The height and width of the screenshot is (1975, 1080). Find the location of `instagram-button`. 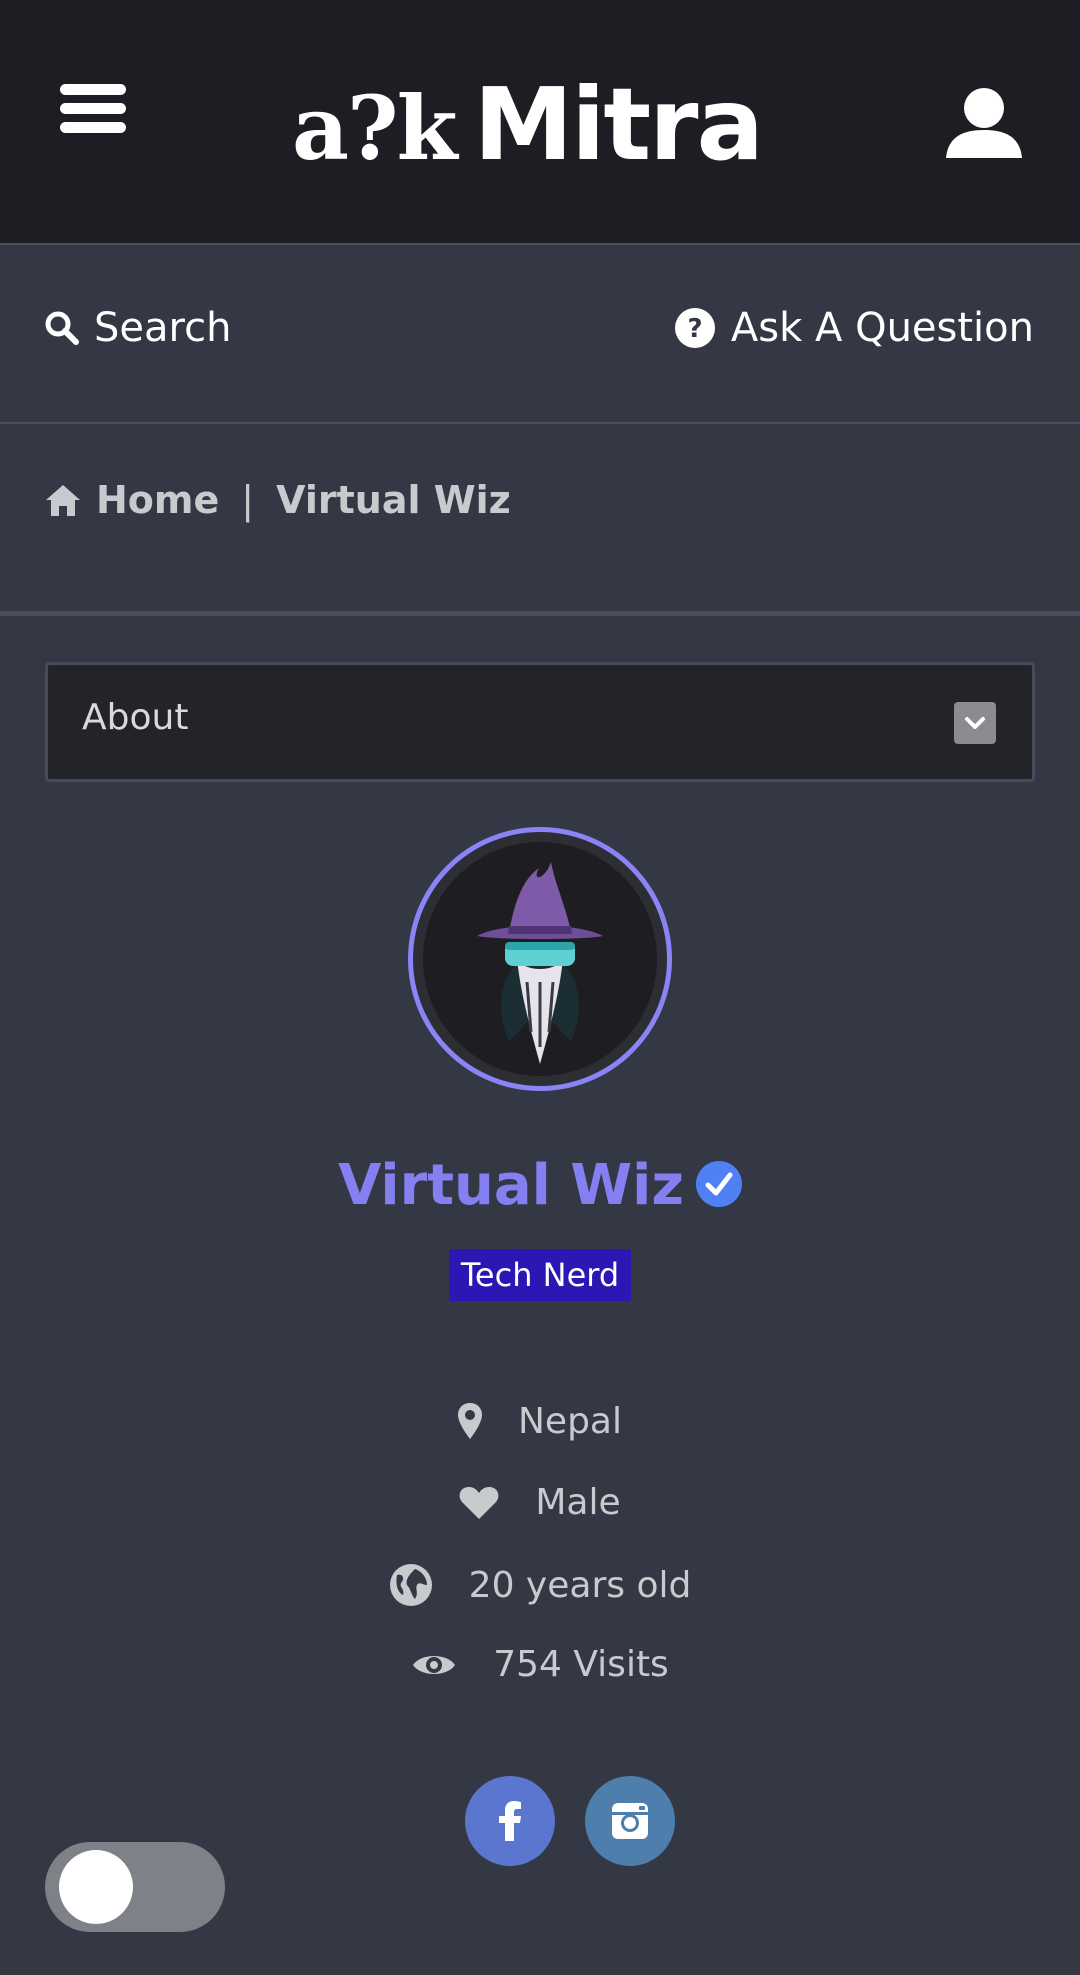

instagram-button is located at coordinates (630, 1821).